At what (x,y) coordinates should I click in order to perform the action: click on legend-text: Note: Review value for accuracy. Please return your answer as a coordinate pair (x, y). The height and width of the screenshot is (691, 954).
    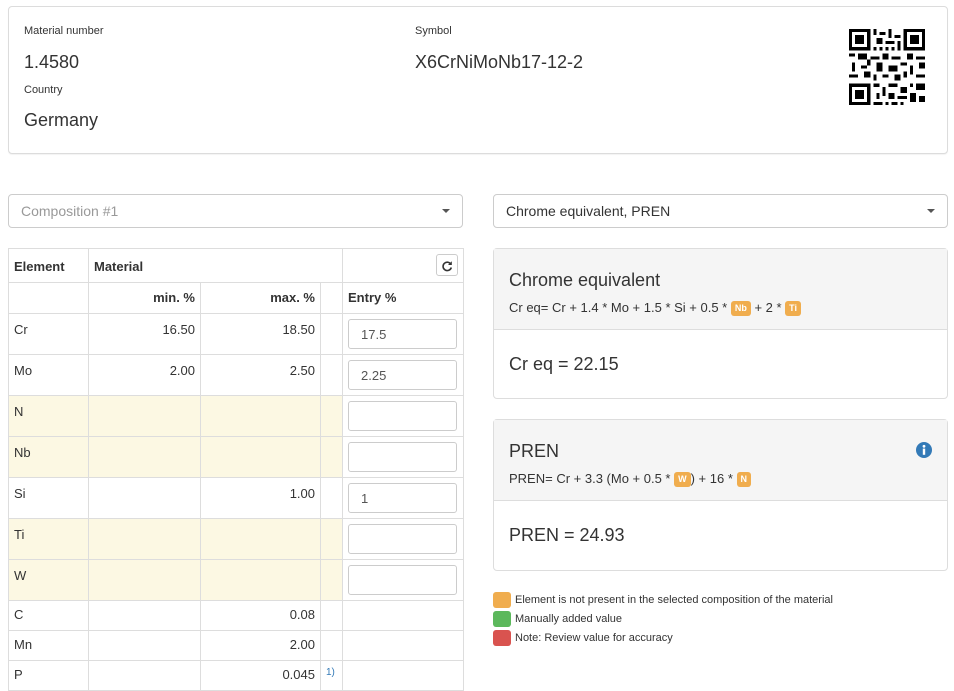
    Looking at the image, I should click on (594, 637).